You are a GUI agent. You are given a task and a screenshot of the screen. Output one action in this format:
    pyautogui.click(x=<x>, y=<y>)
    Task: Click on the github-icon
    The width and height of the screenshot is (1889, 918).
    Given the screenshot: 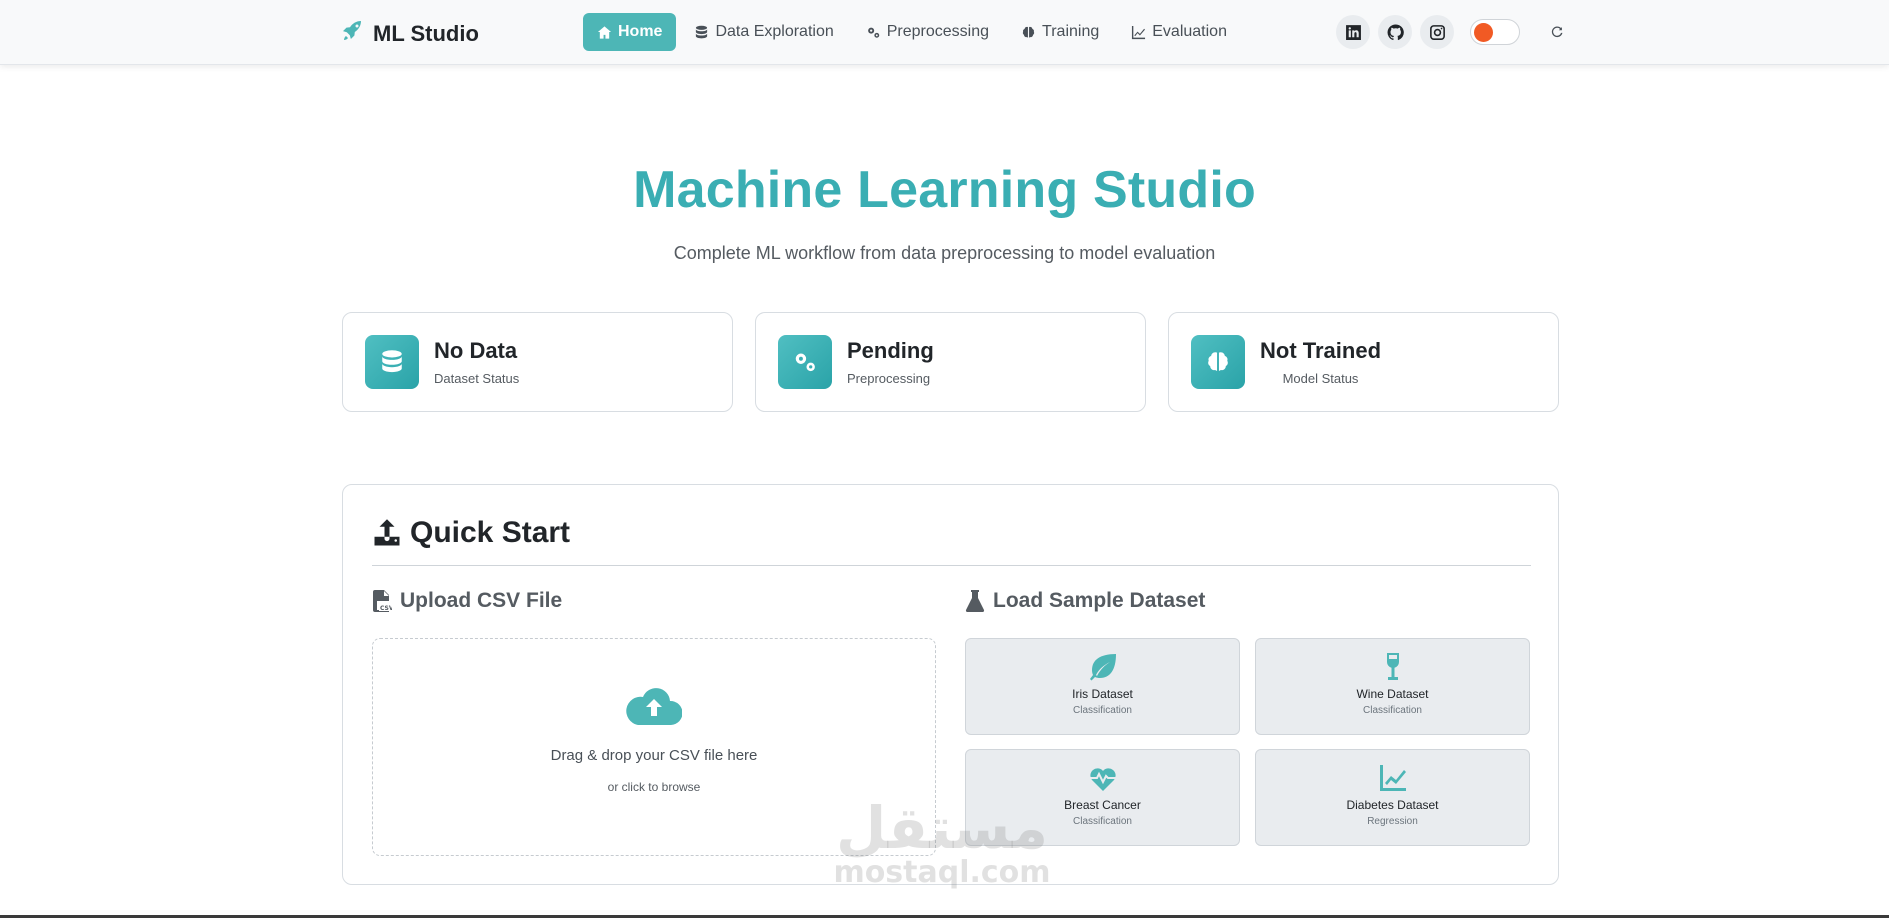 What is the action you would take?
    pyautogui.click(x=1395, y=32)
    